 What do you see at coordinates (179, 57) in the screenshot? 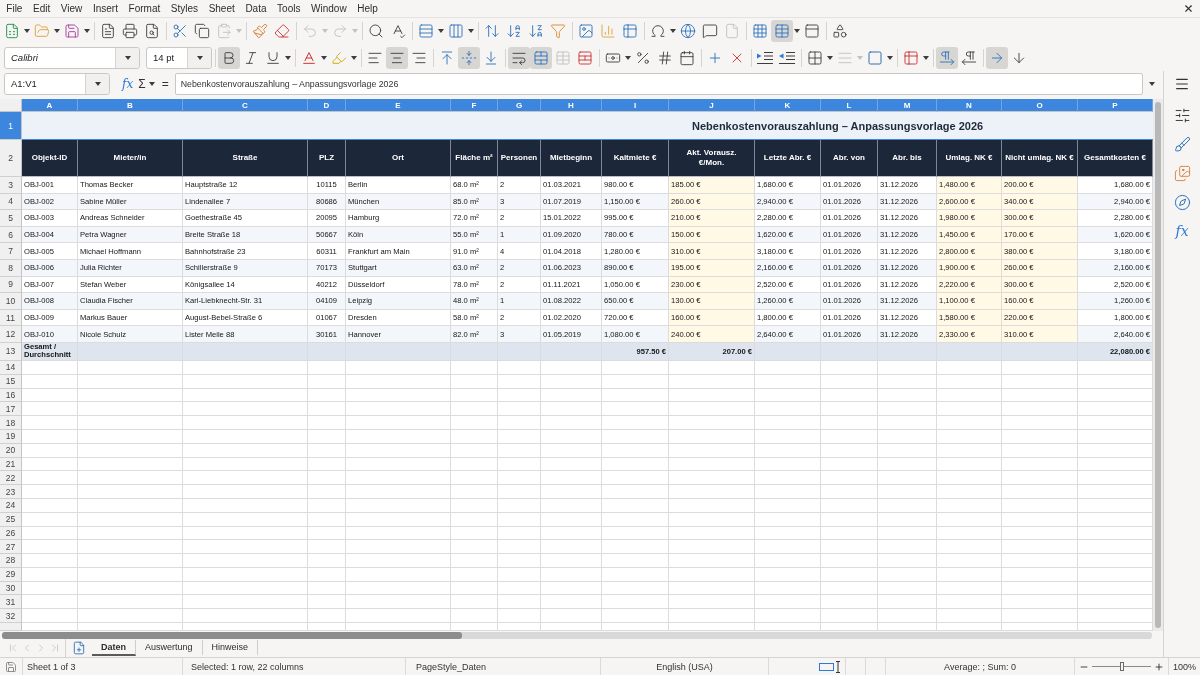
I see `font-size-combobox: 14 pt` at bounding box center [179, 57].